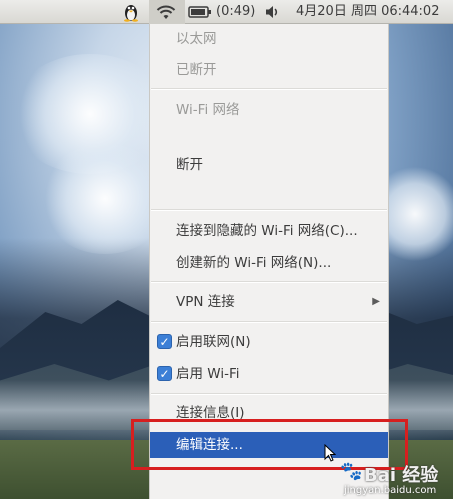  What do you see at coordinates (208, 374) in the screenshot?
I see `enable-wifi-label: 启用 Wi-Fi` at bounding box center [208, 374].